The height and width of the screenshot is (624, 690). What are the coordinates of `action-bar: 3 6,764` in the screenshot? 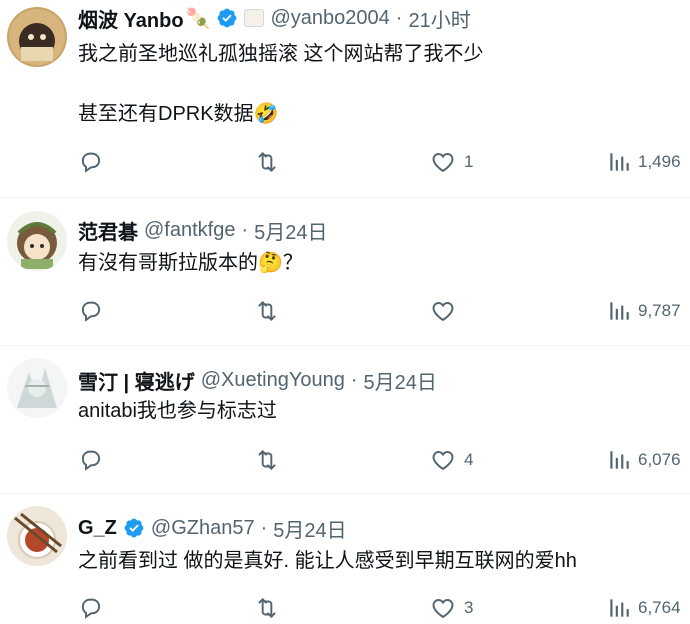 It's located at (345, 608).